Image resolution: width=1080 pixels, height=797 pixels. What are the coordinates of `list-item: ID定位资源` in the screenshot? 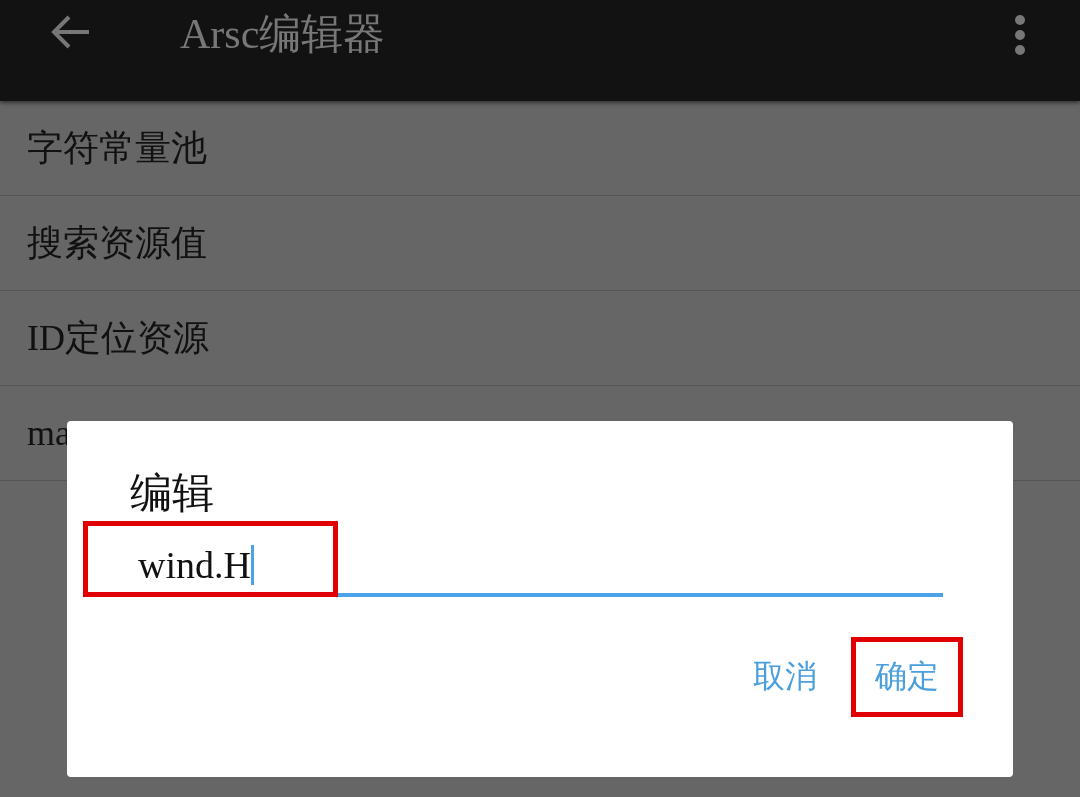 It's located at (540, 338).